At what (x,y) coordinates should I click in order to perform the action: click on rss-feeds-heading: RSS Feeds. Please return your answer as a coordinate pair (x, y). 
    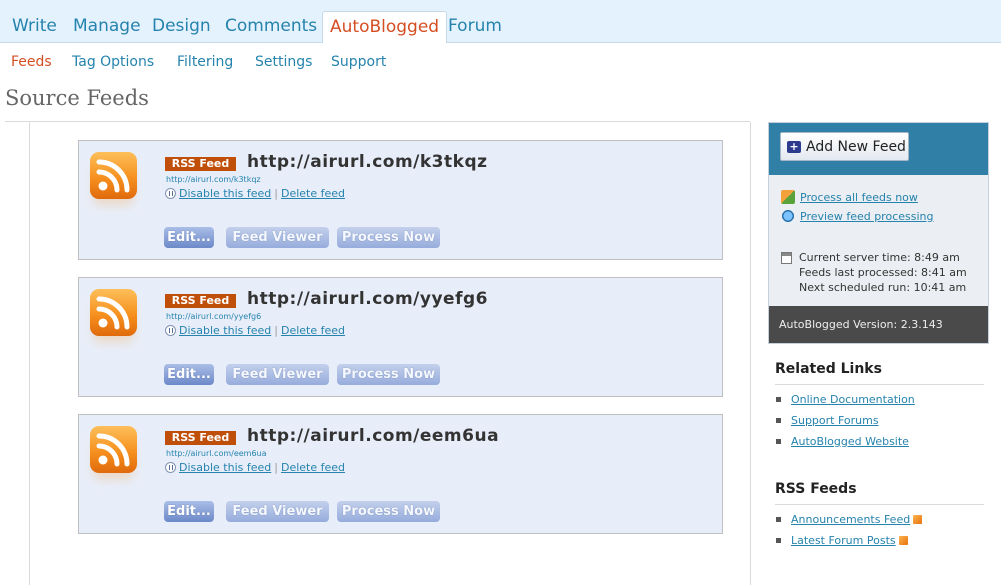
    Looking at the image, I should click on (816, 489).